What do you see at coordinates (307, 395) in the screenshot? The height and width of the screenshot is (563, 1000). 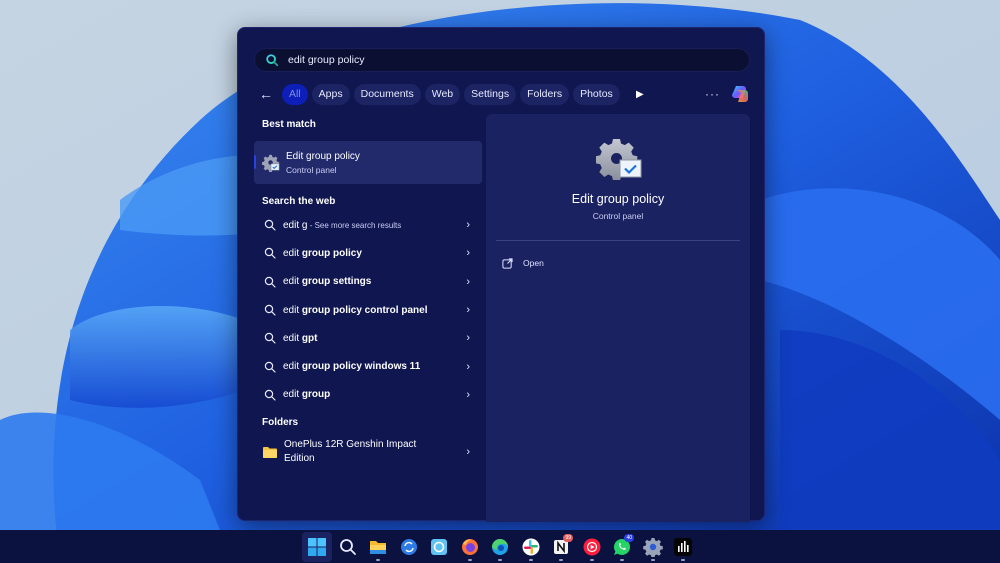 I see `suggestion-text: edit group` at bounding box center [307, 395].